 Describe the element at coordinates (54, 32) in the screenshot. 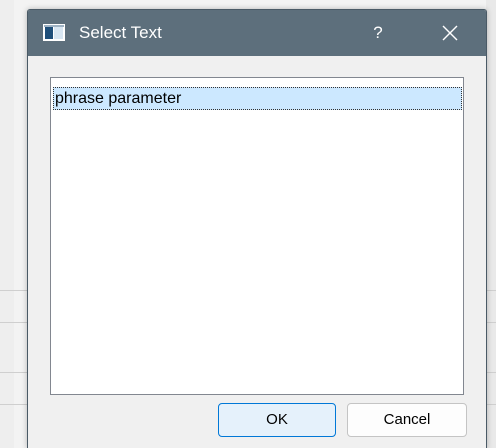

I see `window-app-icon` at that location.